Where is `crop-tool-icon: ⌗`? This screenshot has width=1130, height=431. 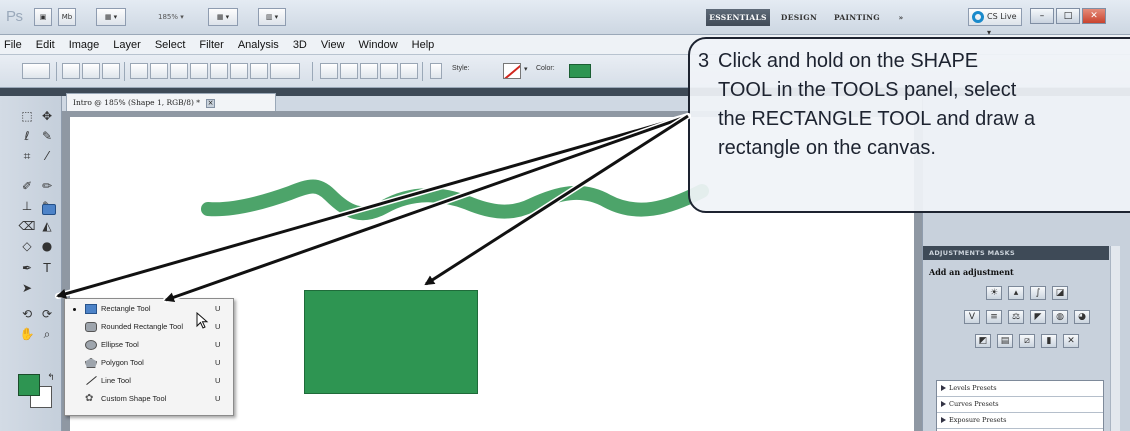
crop-tool-icon: ⌗ is located at coordinates (27, 156).